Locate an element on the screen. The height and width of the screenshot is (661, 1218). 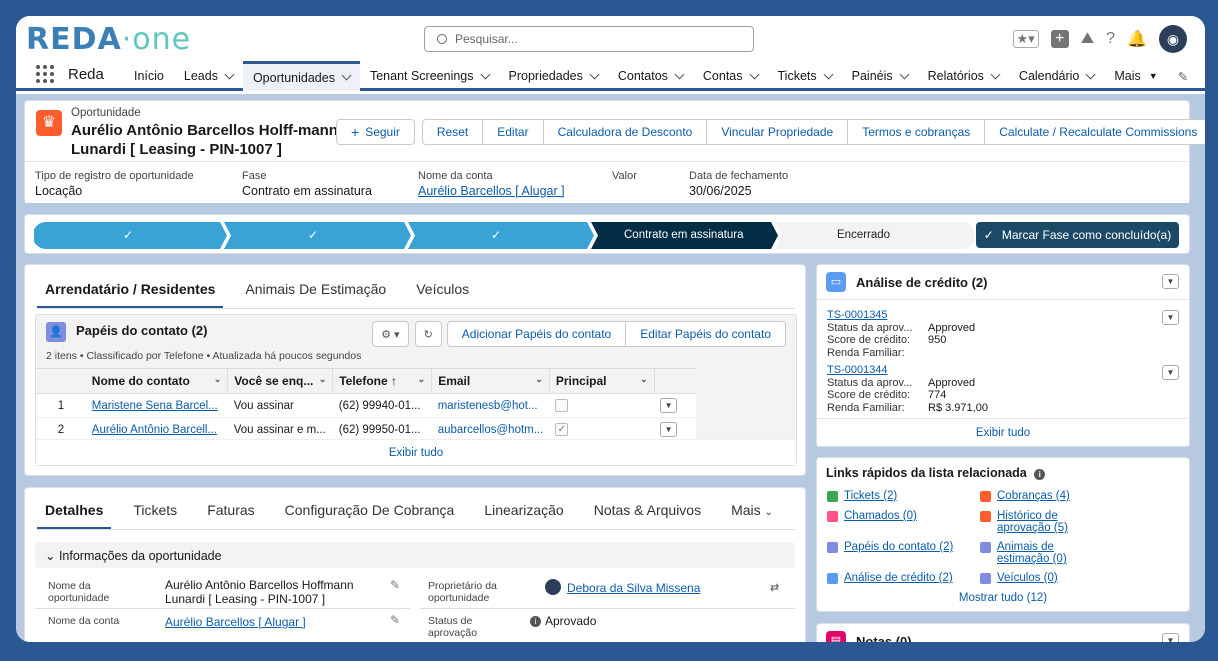
notifications-bell-icon: 🔔 is located at coordinates (1137, 39).